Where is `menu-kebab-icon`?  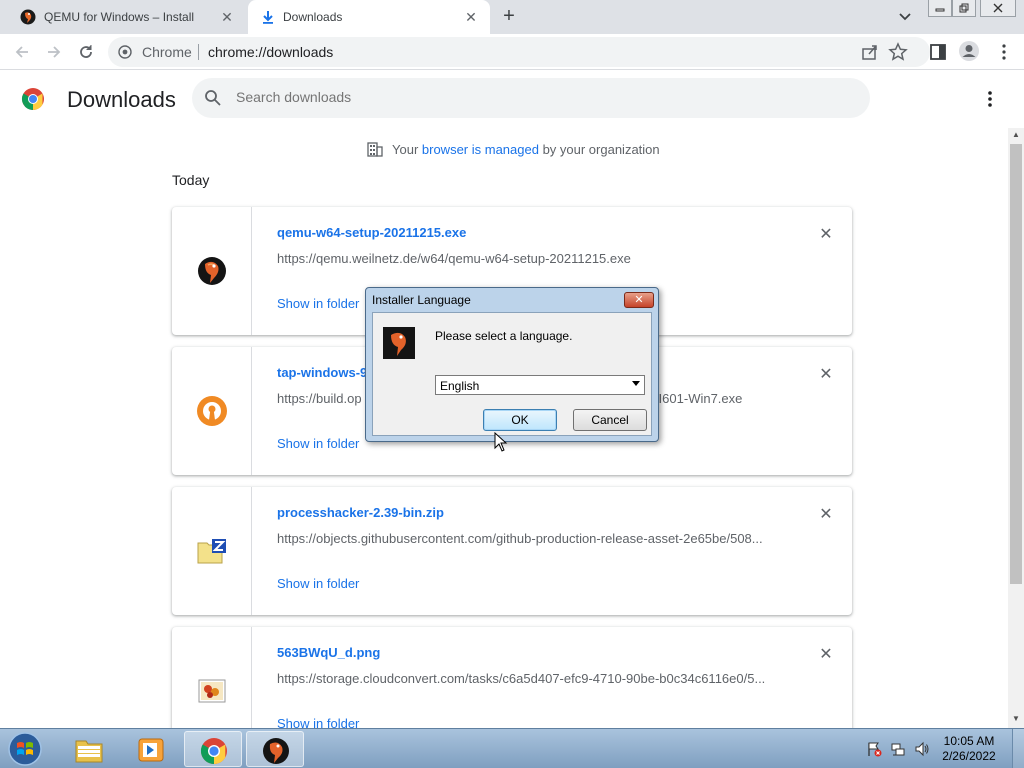 menu-kebab-icon is located at coordinates (1004, 52).